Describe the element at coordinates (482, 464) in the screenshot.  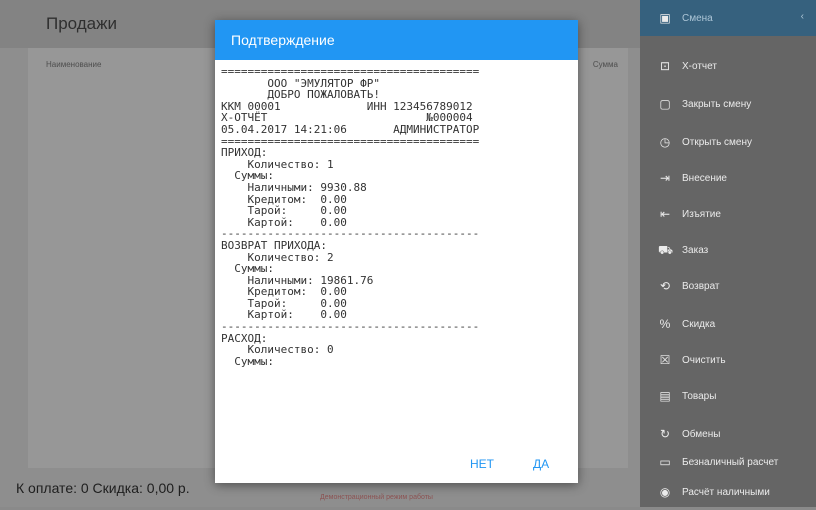
I see `no-button: НЕТ` at that location.